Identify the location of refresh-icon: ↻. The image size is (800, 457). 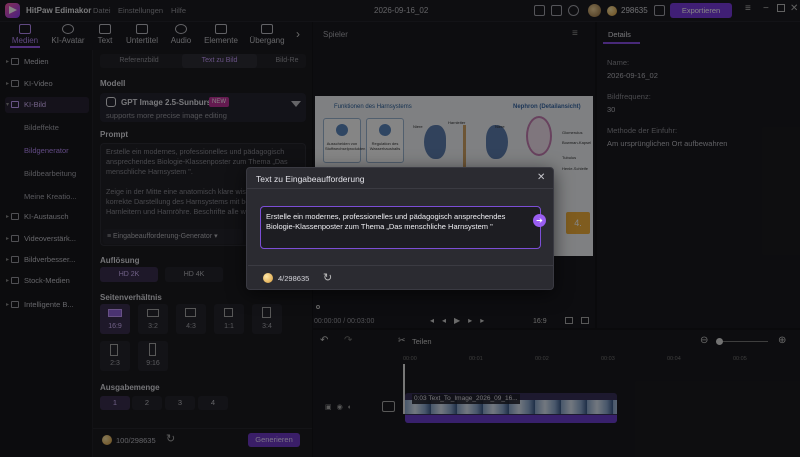
(327, 277).